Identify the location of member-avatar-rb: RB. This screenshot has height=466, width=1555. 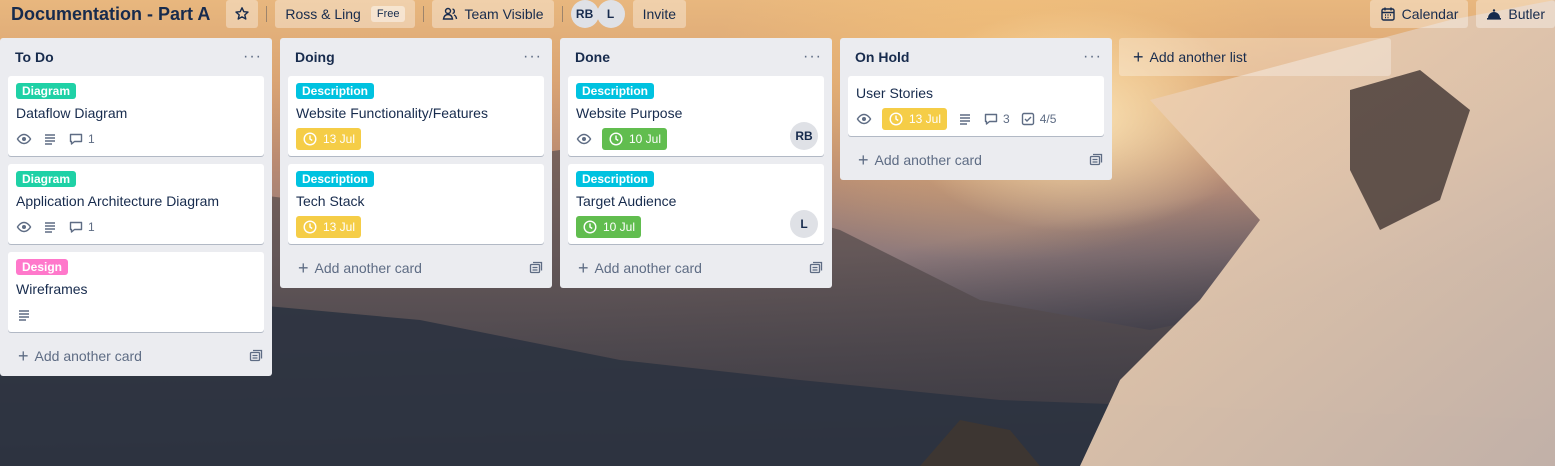
(584, 14).